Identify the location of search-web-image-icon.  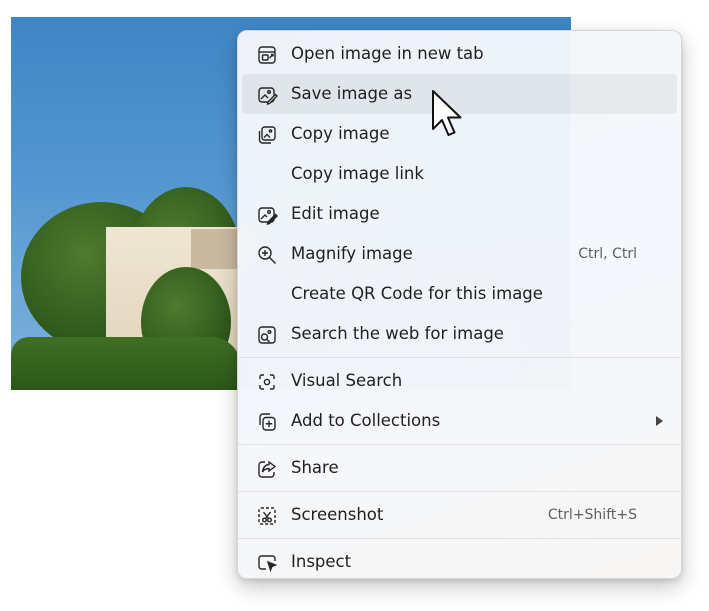
(267, 335).